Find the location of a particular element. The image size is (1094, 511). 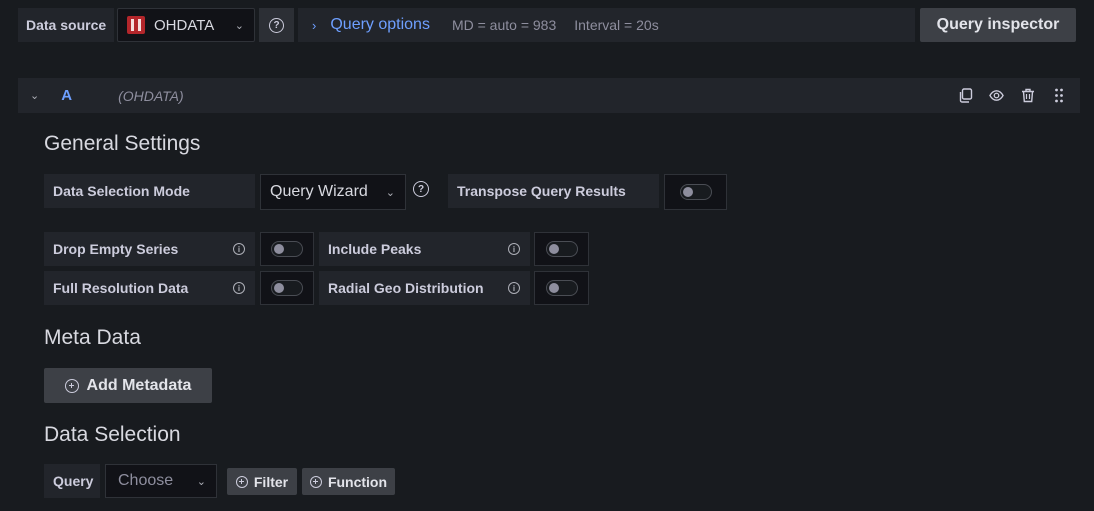

query-ref-id: A is located at coordinates (66, 95).